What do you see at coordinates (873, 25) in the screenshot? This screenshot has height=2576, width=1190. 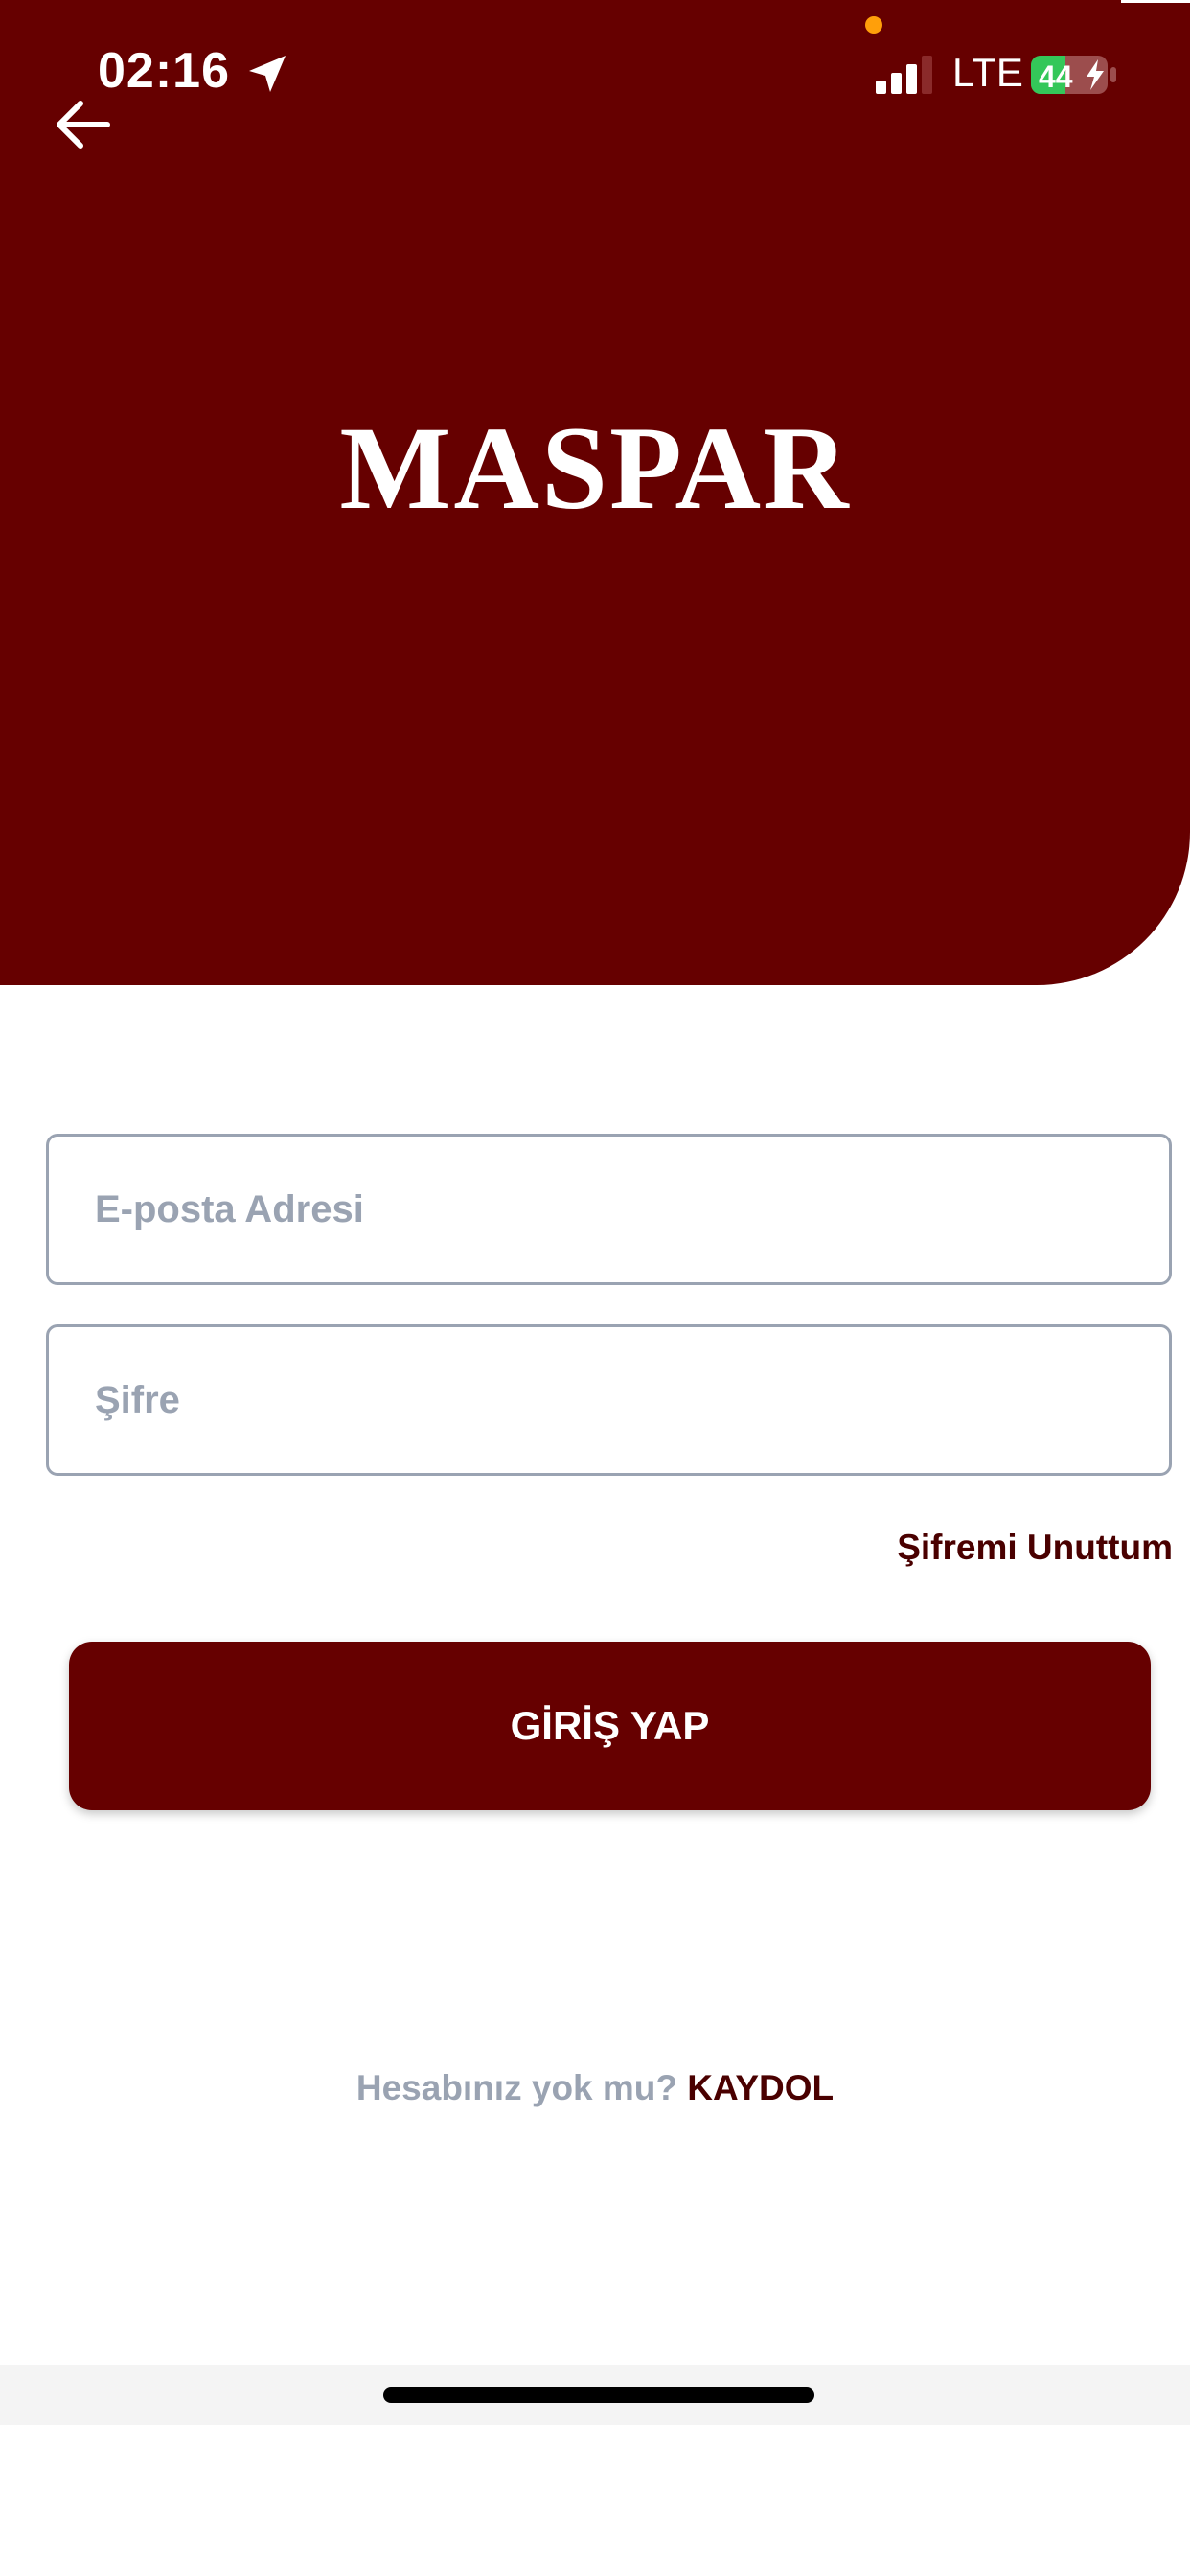 I see `recording-indicator-dot` at bounding box center [873, 25].